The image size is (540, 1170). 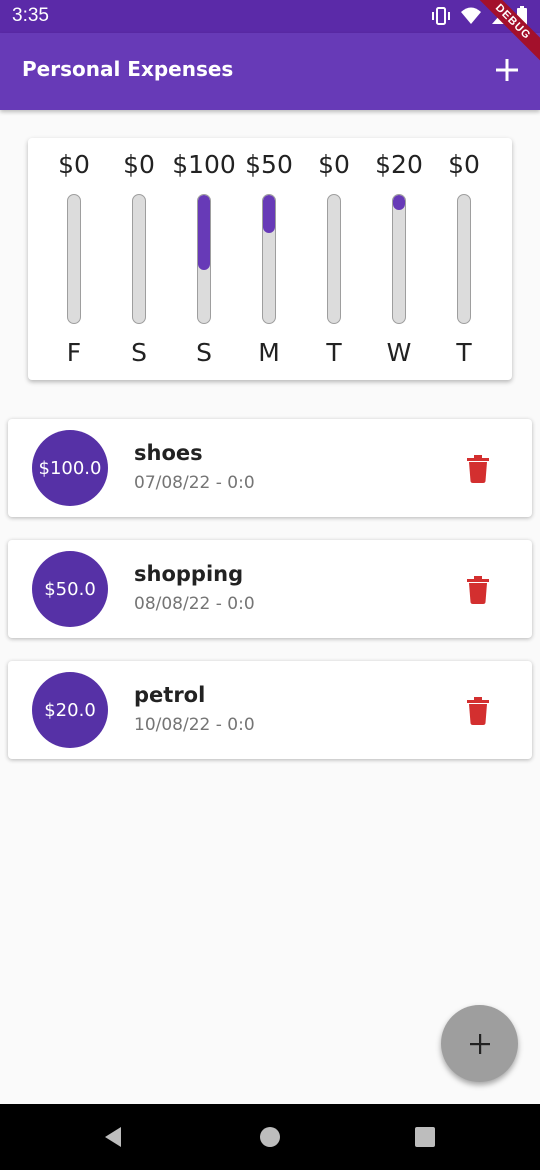 I want to click on nav-recents-button, so click(x=425, y=1137).